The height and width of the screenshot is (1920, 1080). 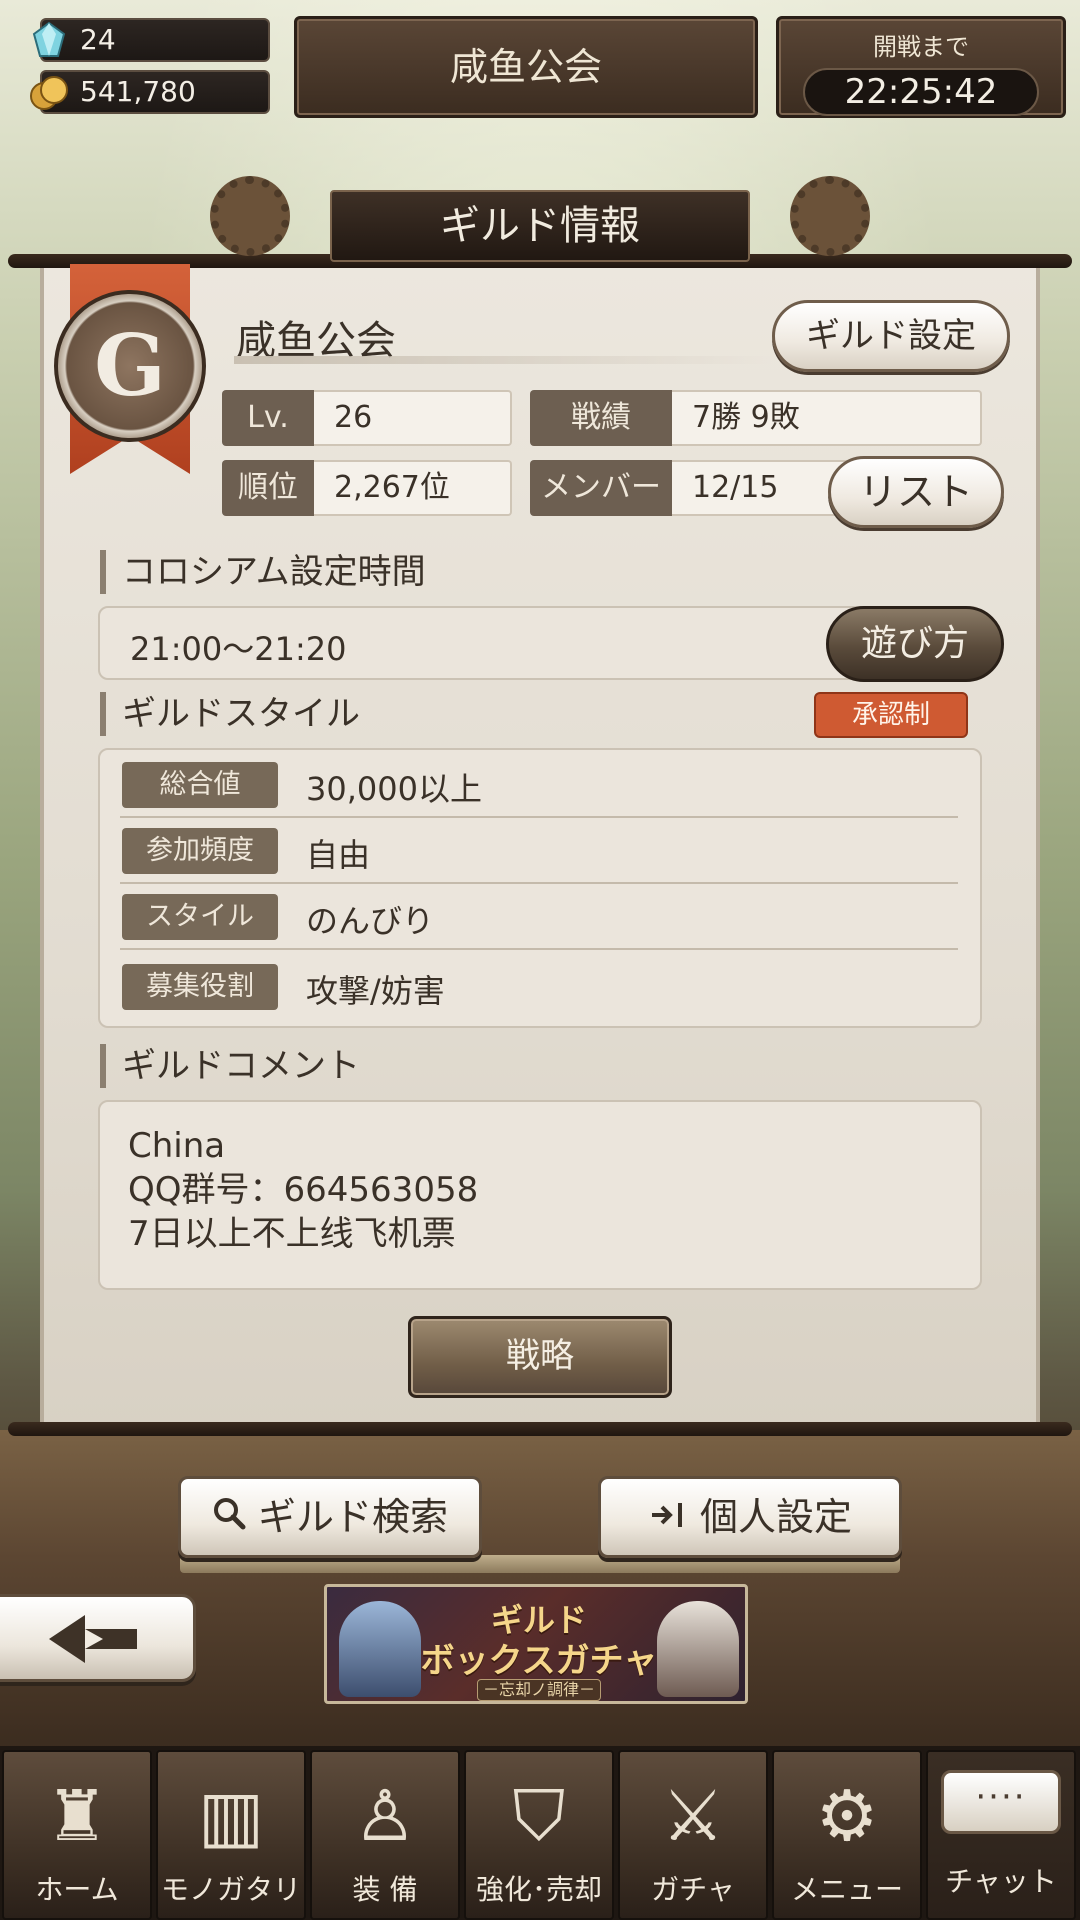 I want to click on guild-settings-button: ギルド設定, so click(x=891, y=336).